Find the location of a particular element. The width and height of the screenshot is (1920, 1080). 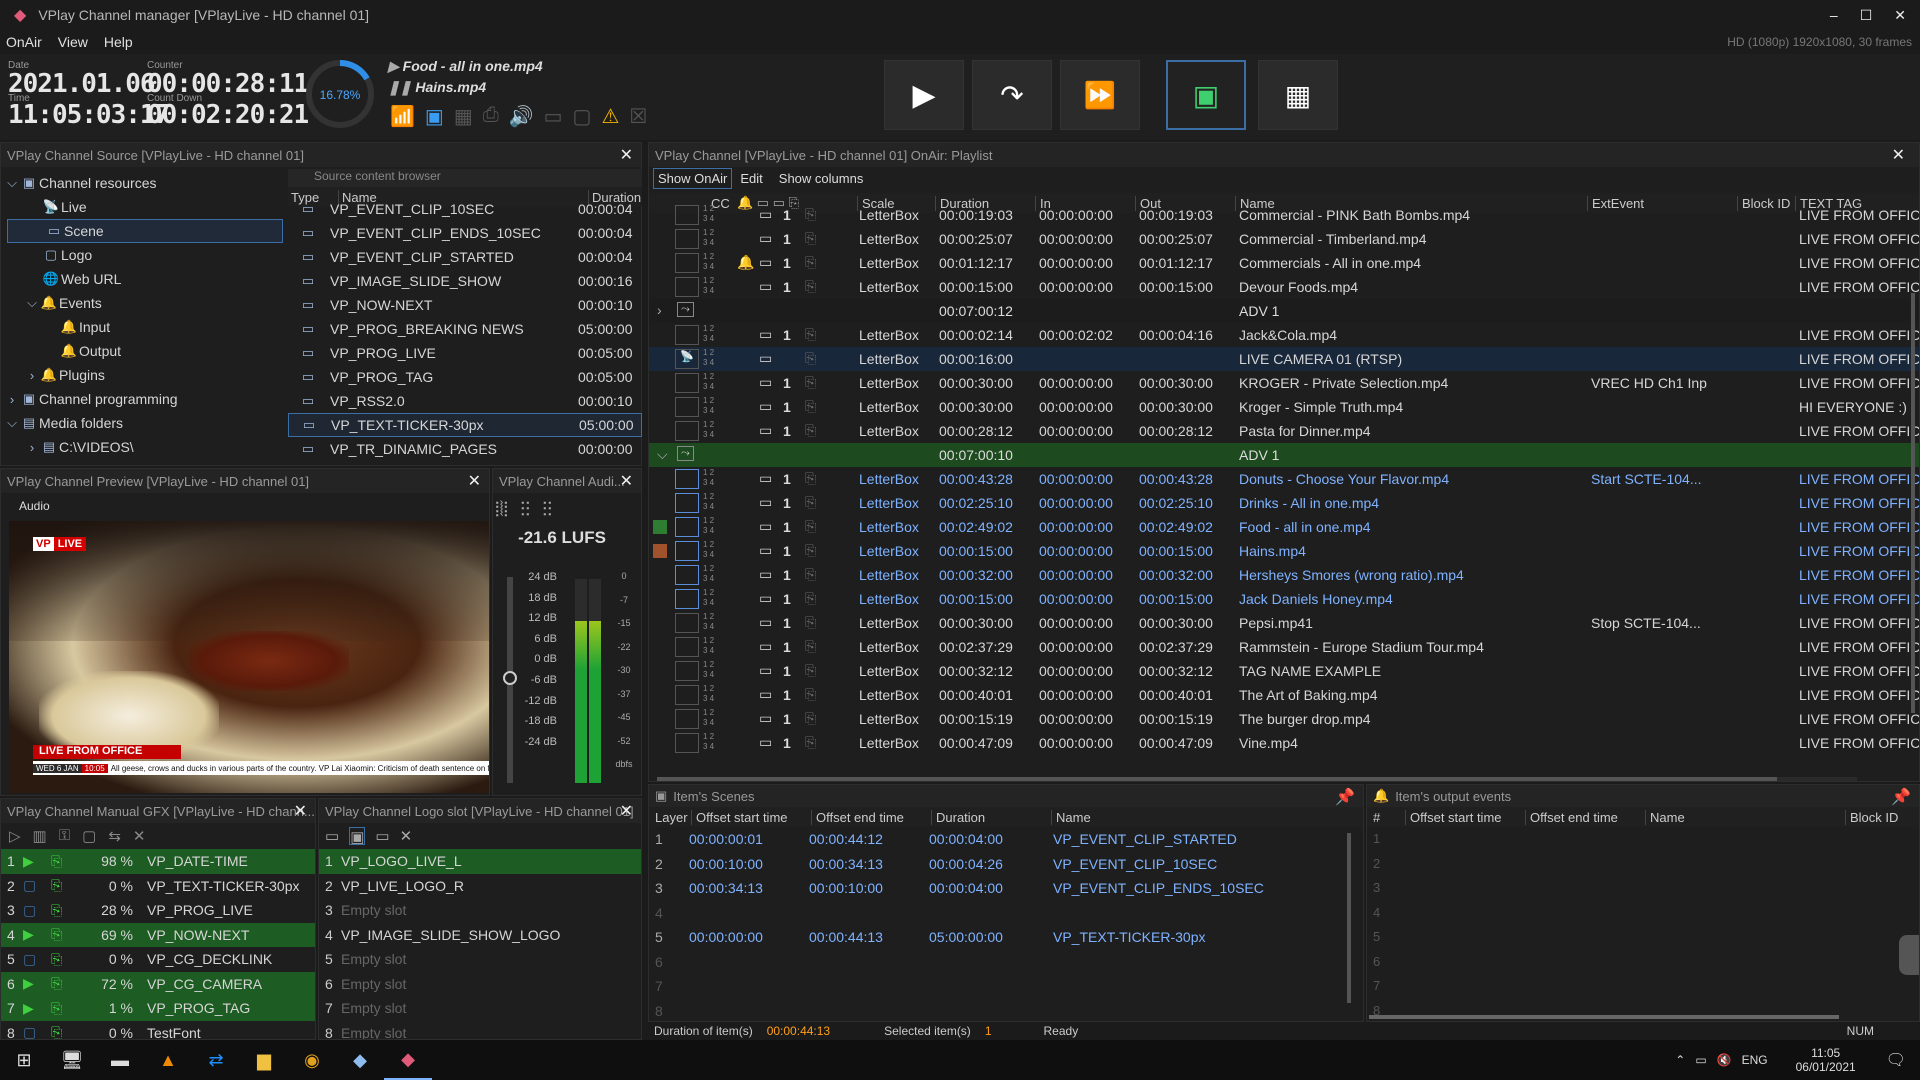

taskbar-chrome-icon: ◉ is located at coordinates (312, 1060).